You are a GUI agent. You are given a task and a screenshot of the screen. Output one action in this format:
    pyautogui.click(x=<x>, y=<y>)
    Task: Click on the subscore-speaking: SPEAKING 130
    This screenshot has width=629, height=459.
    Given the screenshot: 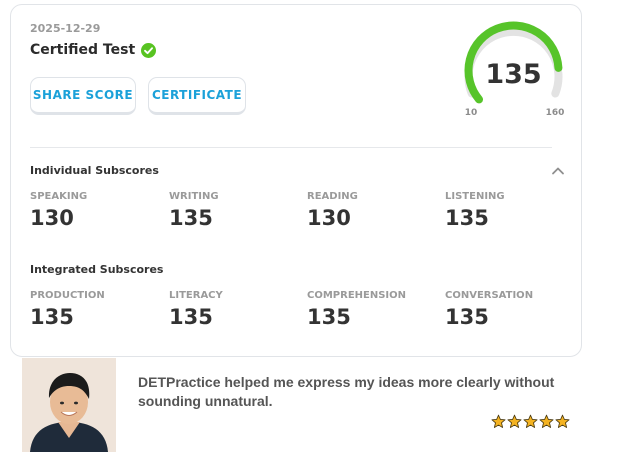 What is the action you would take?
    pyautogui.click(x=58, y=210)
    